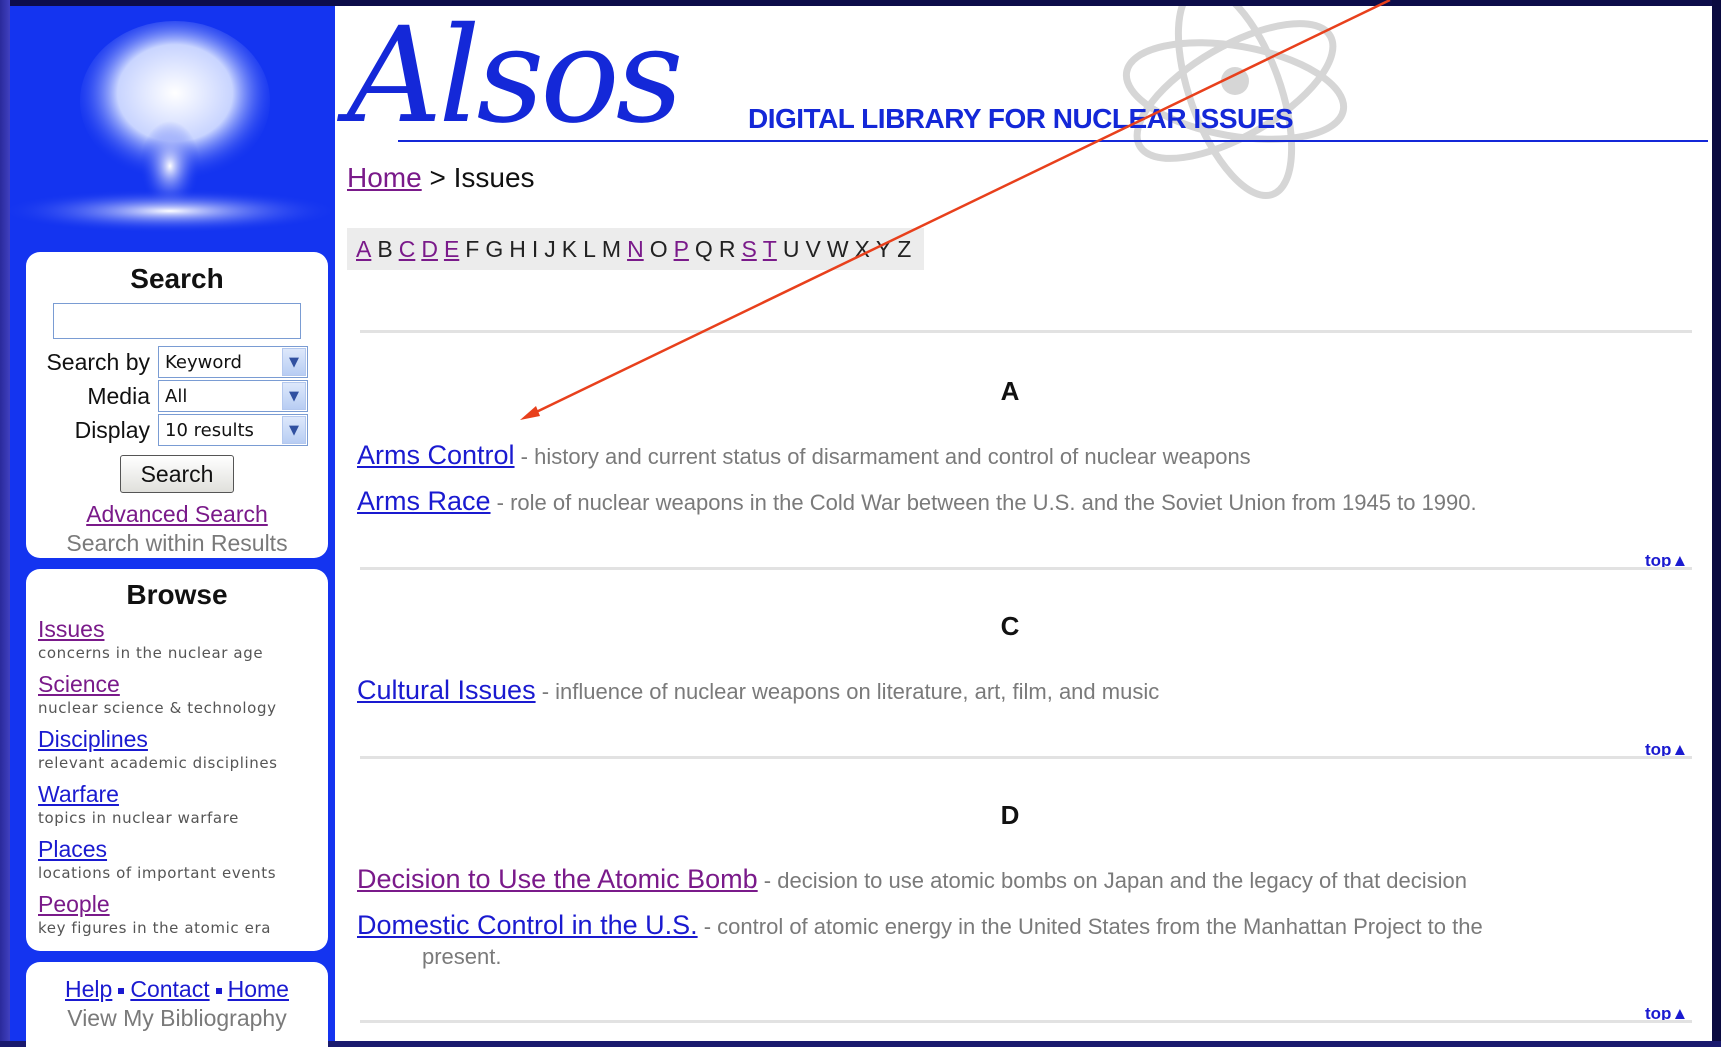 Image resolution: width=1721 pixels, height=1047 pixels. Describe the element at coordinates (177, 1004) in the screenshot. I see `footer-panel: Help Contact Home View My Bibliography` at that location.